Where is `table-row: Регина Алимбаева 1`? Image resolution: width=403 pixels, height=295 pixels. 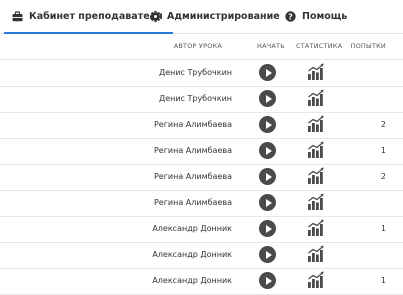 table-row: Регина Алимбаева 1 is located at coordinates (201, 151).